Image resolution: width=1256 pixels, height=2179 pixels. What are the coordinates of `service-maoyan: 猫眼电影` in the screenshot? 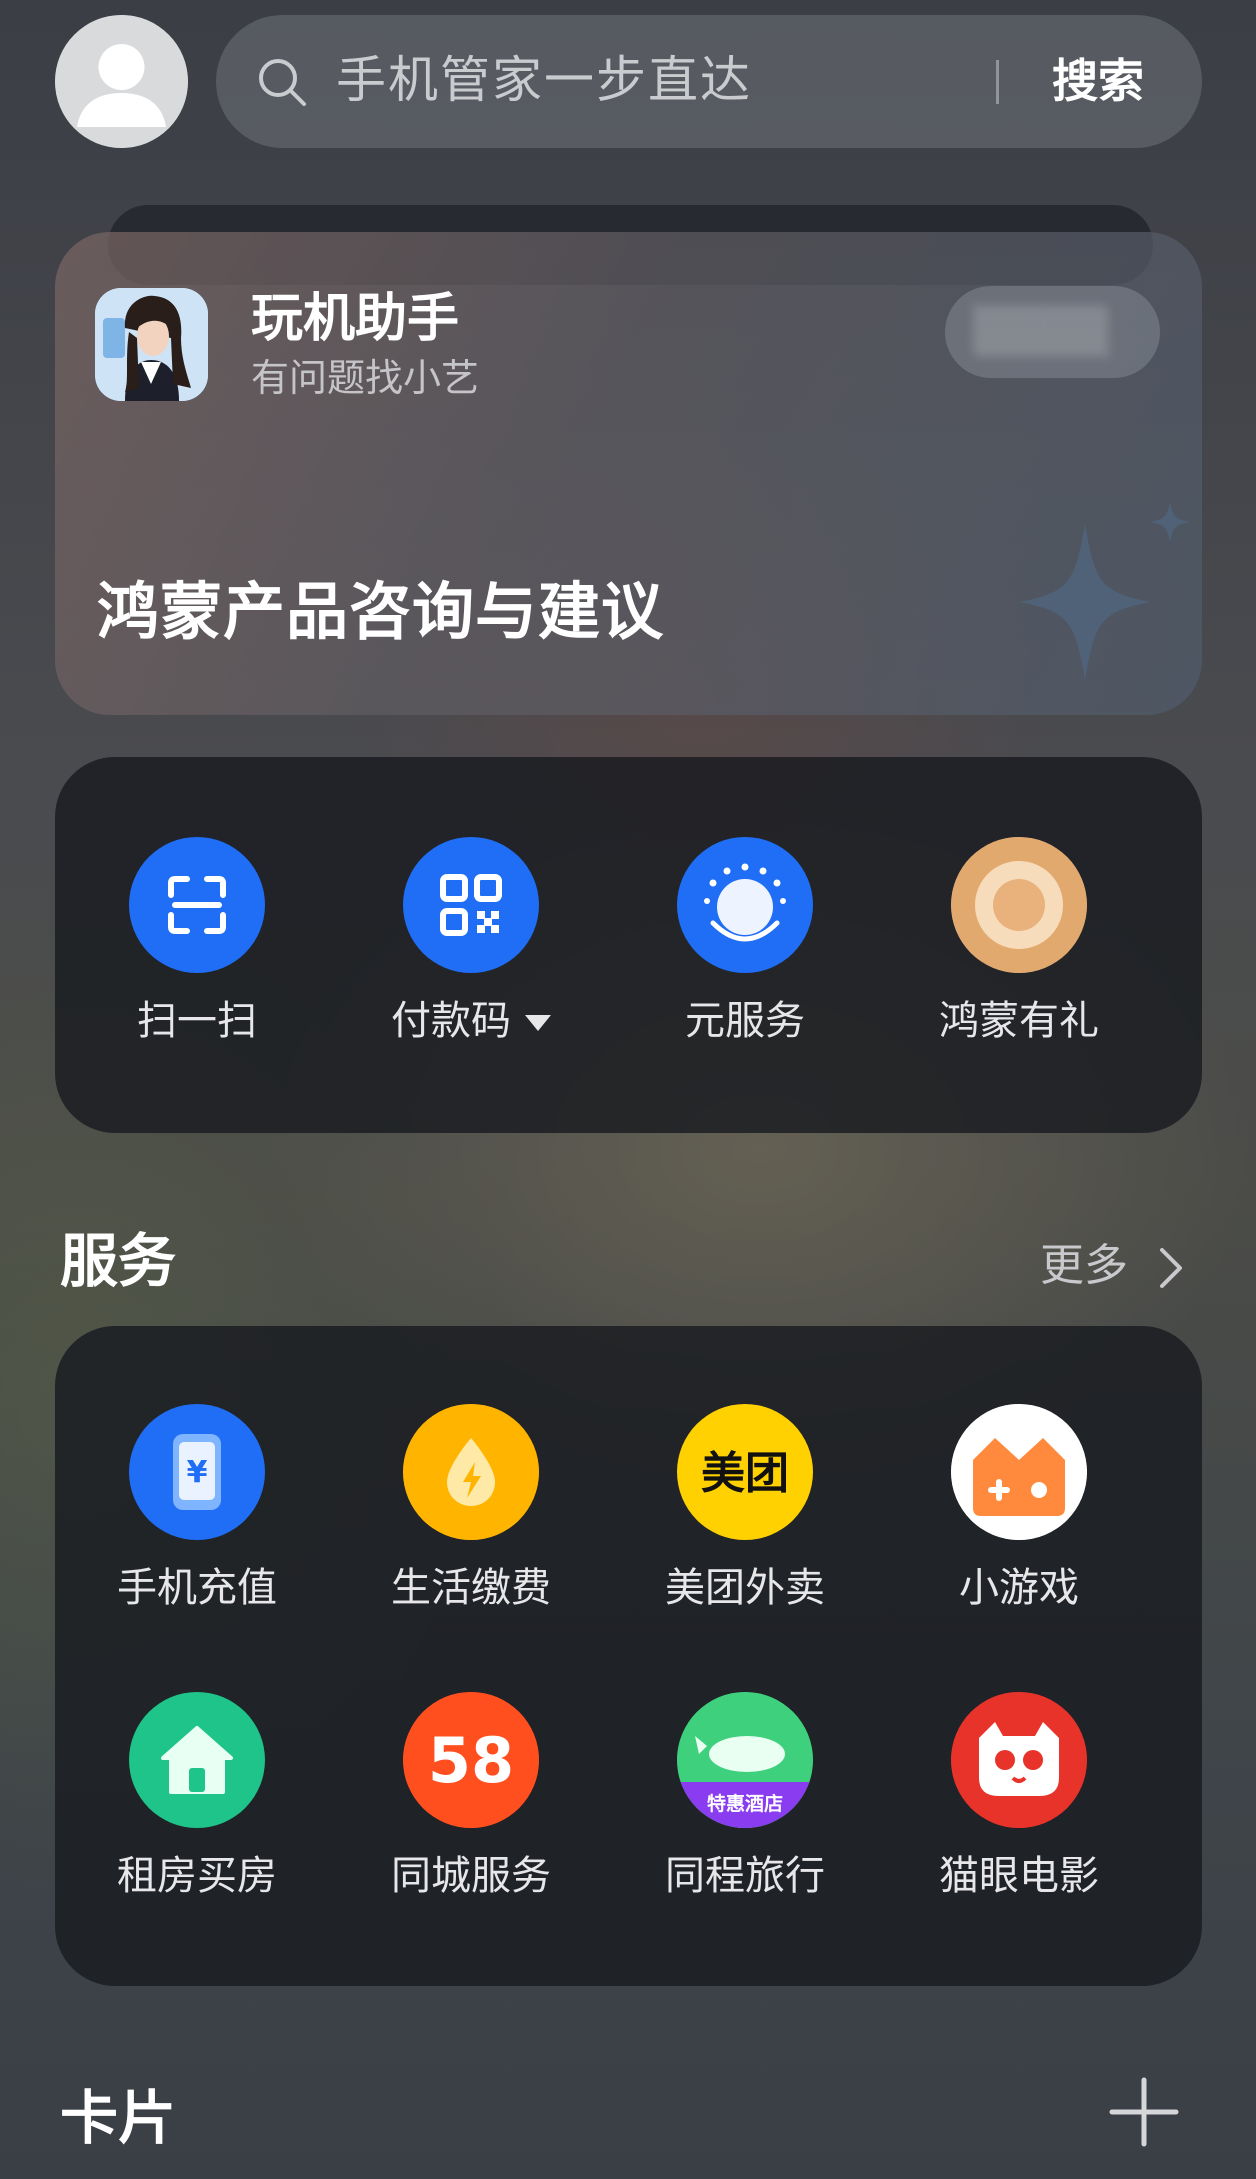 It's located at (1019, 1798).